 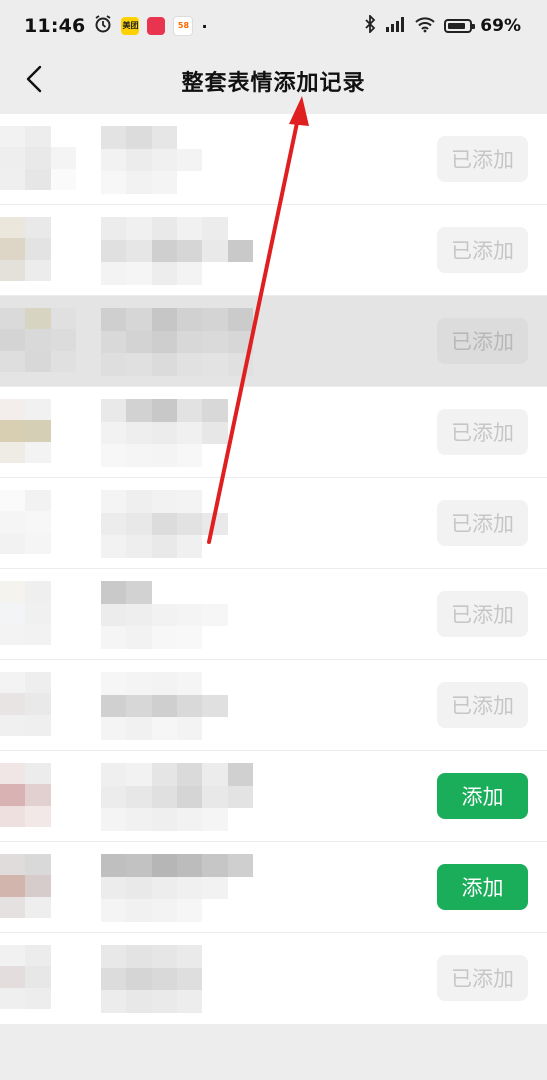 What do you see at coordinates (34, 81) in the screenshot?
I see `back-button` at bounding box center [34, 81].